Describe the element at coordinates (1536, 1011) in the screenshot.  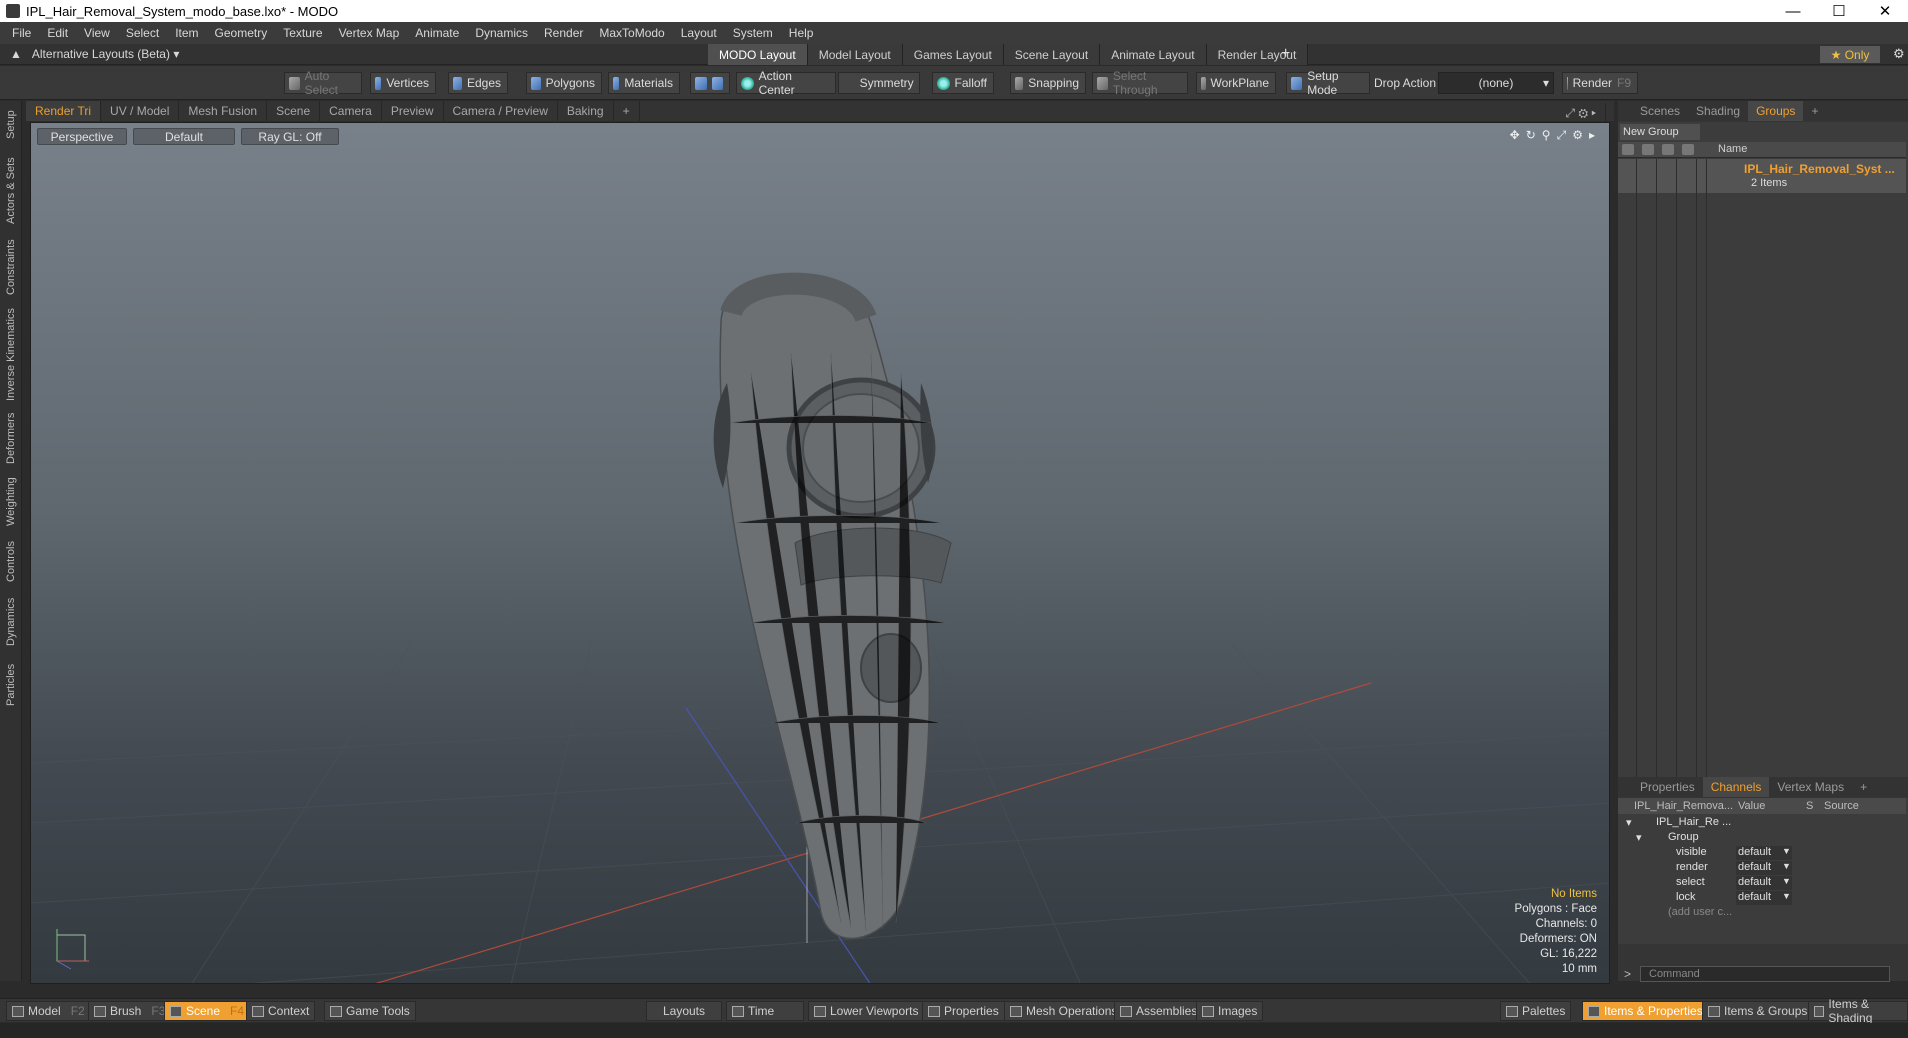
I see `palettes-button: Palettes` at that location.